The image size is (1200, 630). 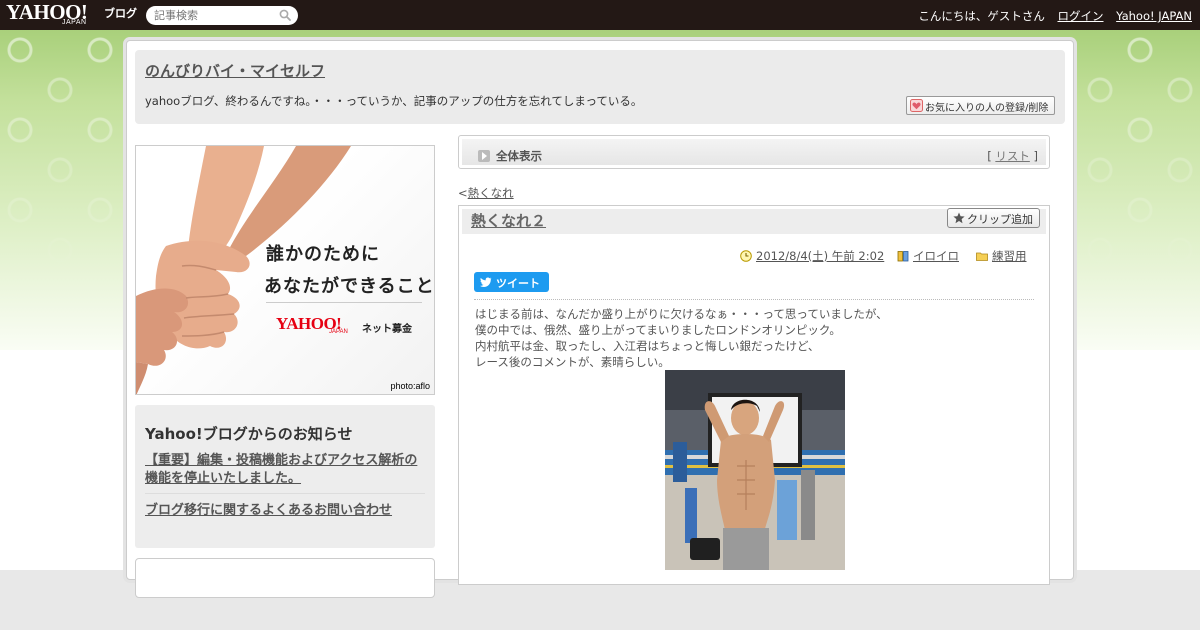 I want to click on logo-japan-text: JAPAN, so click(x=74, y=22).